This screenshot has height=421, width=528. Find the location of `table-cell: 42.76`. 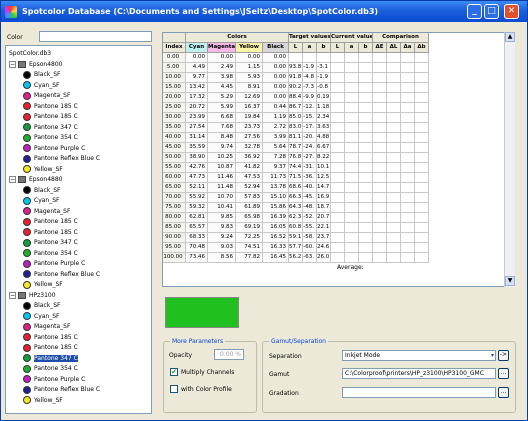

table-cell: 42.76 is located at coordinates (197, 168).